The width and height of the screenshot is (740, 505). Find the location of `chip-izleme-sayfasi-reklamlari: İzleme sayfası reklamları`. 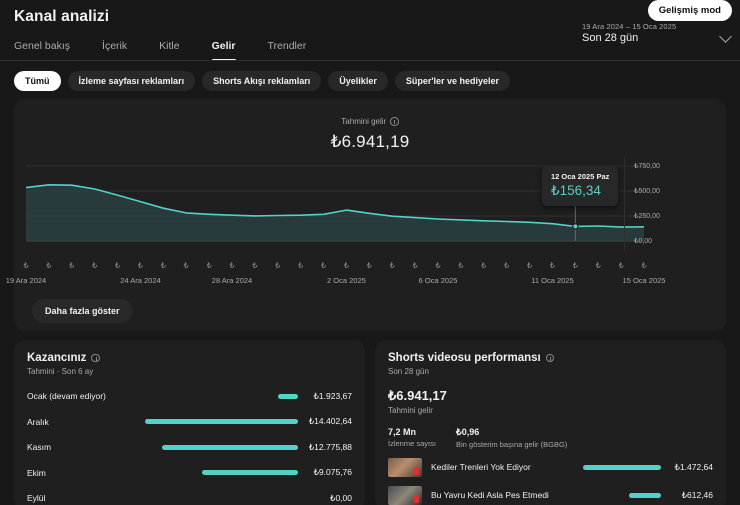

chip-izleme-sayfasi-reklamlari: İzleme sayfası reklamları is located at coordinates (131, 81).